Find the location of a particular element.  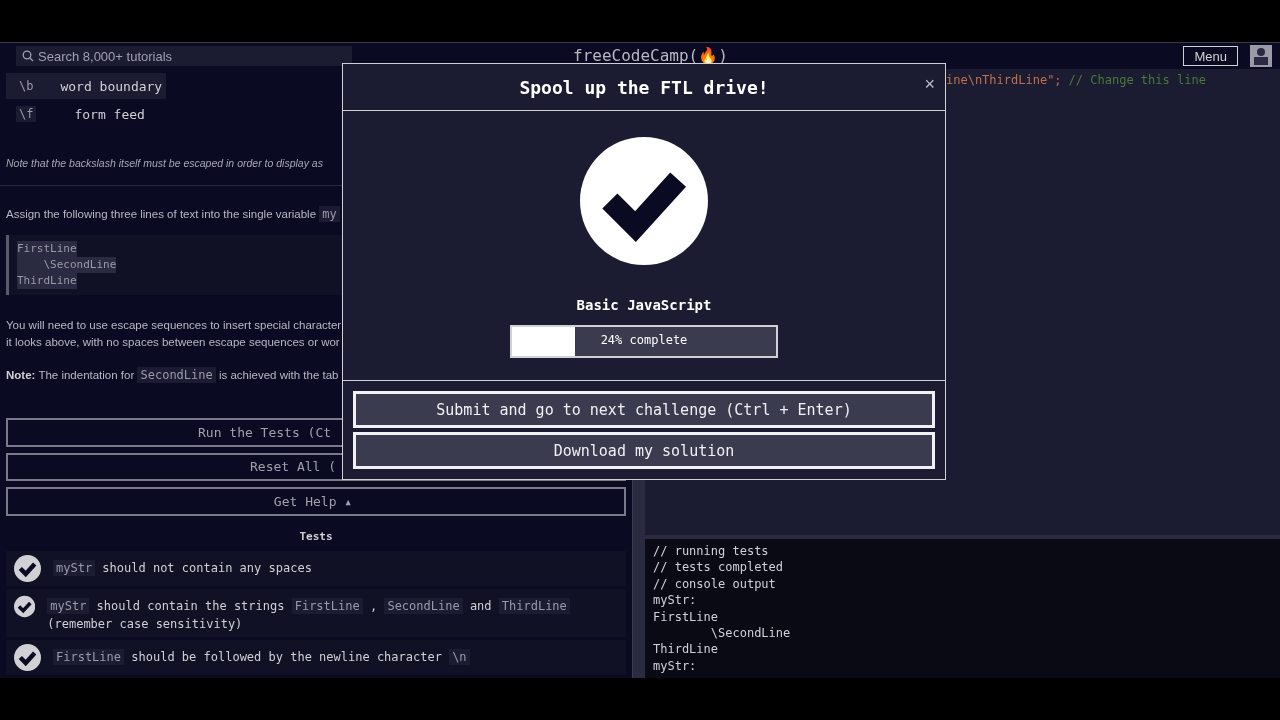

table-cell: word boundary is located at coordinates (111, 86).